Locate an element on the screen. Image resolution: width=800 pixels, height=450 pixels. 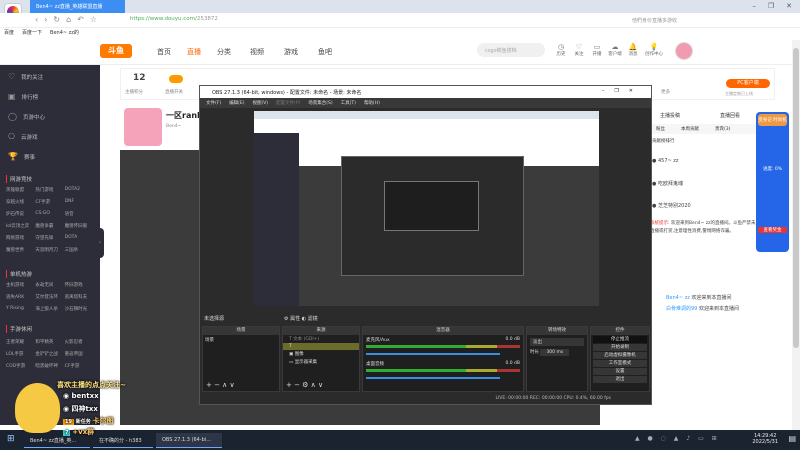
fan-row: ● 吃欧拜鬼魂 is located at coordinates (667, 183).